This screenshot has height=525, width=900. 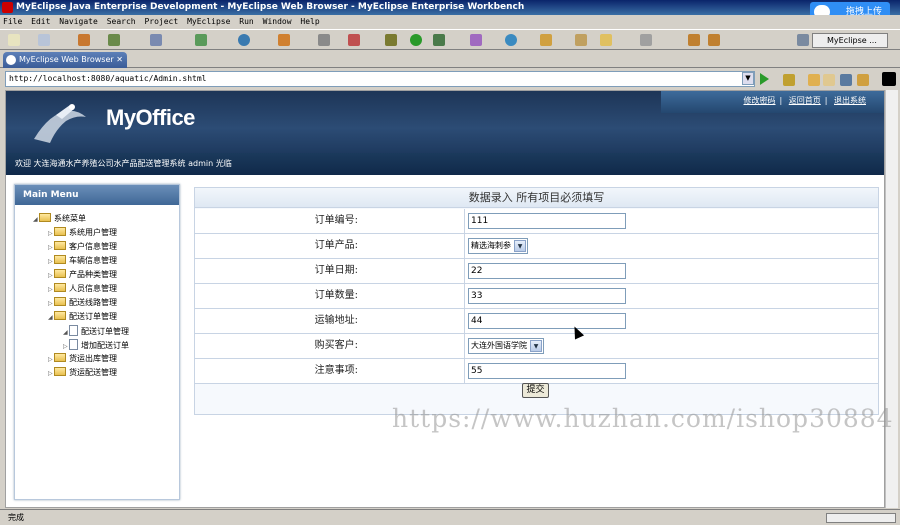 I want to click on status-text: 完成, so click(x=16, y=517).